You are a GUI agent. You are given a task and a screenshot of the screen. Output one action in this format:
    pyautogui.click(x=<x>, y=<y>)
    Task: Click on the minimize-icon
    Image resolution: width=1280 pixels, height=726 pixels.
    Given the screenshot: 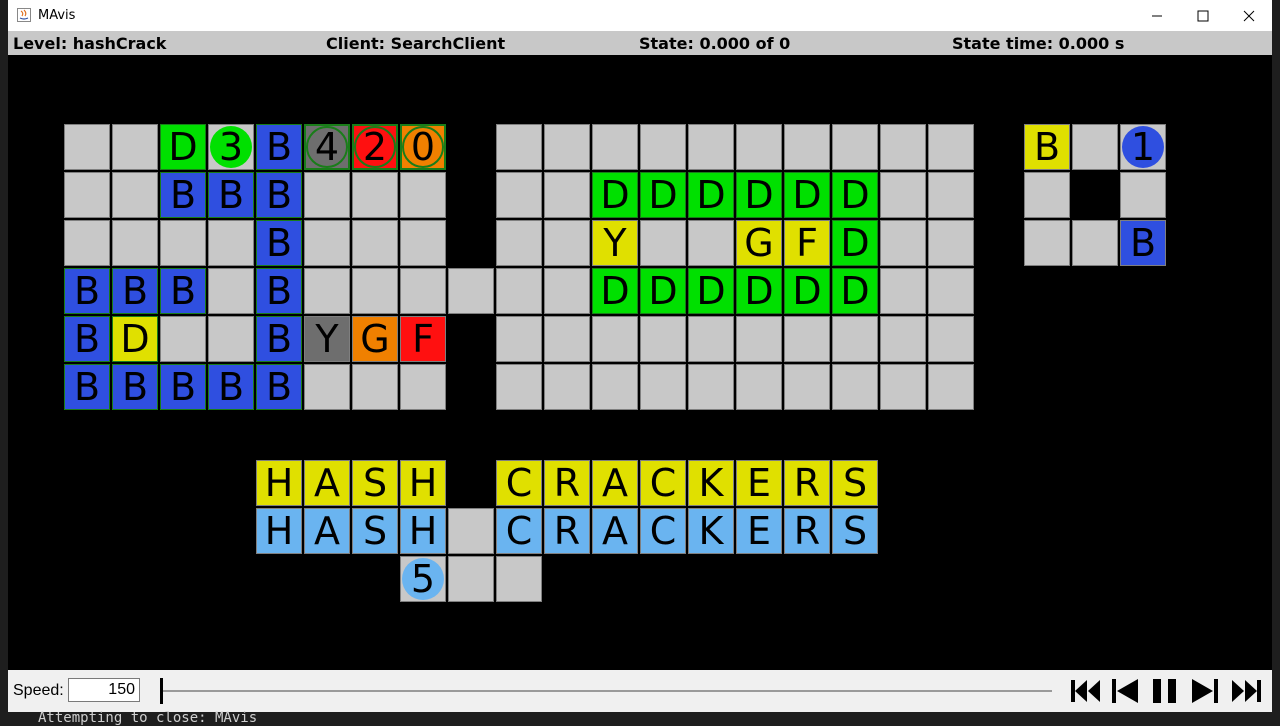 What is the action you would take?
    pyautogui.click(x=1157, y=15)
    